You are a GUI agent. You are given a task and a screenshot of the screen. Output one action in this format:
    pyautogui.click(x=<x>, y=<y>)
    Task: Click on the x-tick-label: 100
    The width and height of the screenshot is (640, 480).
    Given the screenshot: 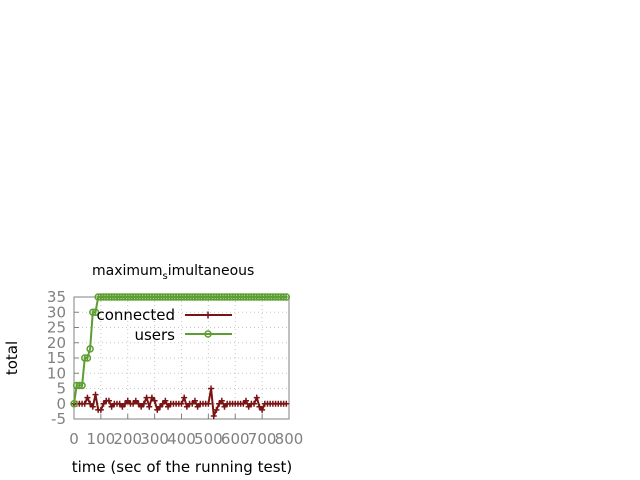 What is the action you would take?
    pyautogui.click(x=101, y=439)
    